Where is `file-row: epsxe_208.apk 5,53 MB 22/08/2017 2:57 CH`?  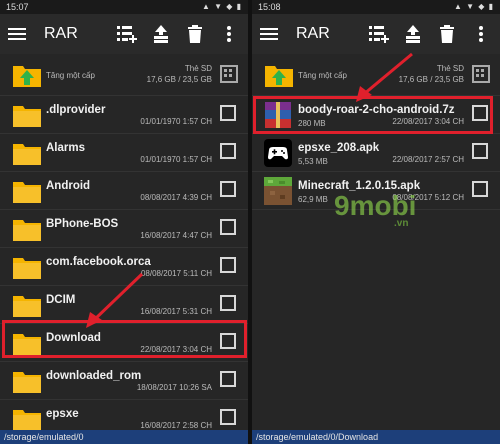
file-row: epsxe_208.apk 5,53 MB 22/08/2017 2:57 CH is located at coordinates (376, 153).